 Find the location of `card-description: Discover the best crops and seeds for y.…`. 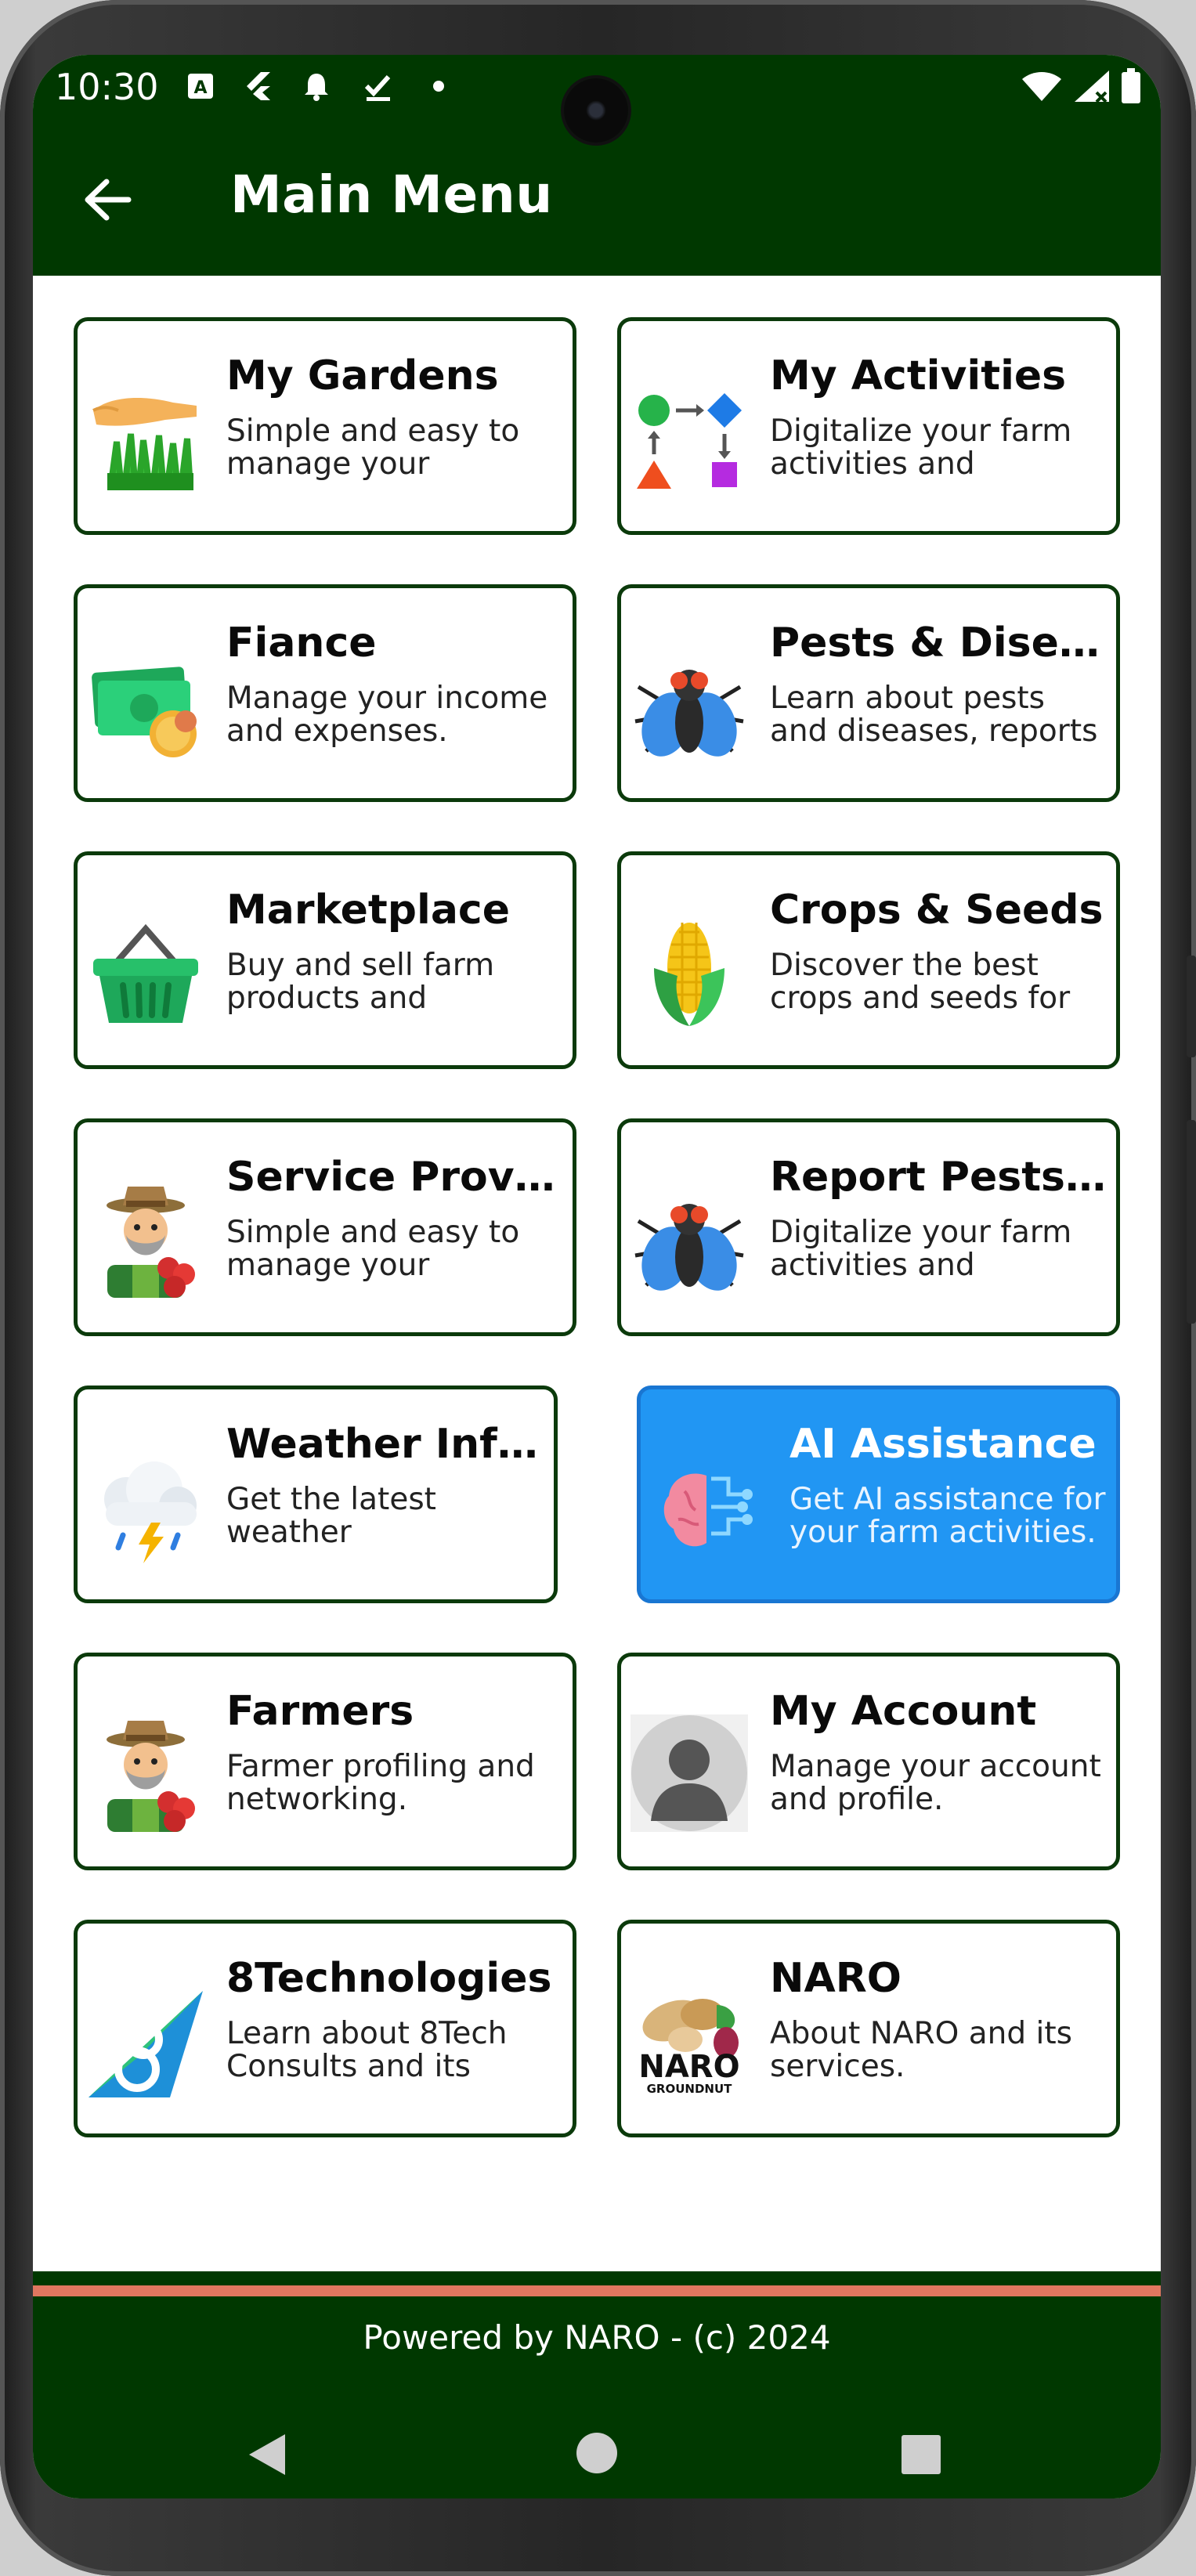

card-description: Discover the best crops and seeds for y.… is located at coordinates (920, 982).